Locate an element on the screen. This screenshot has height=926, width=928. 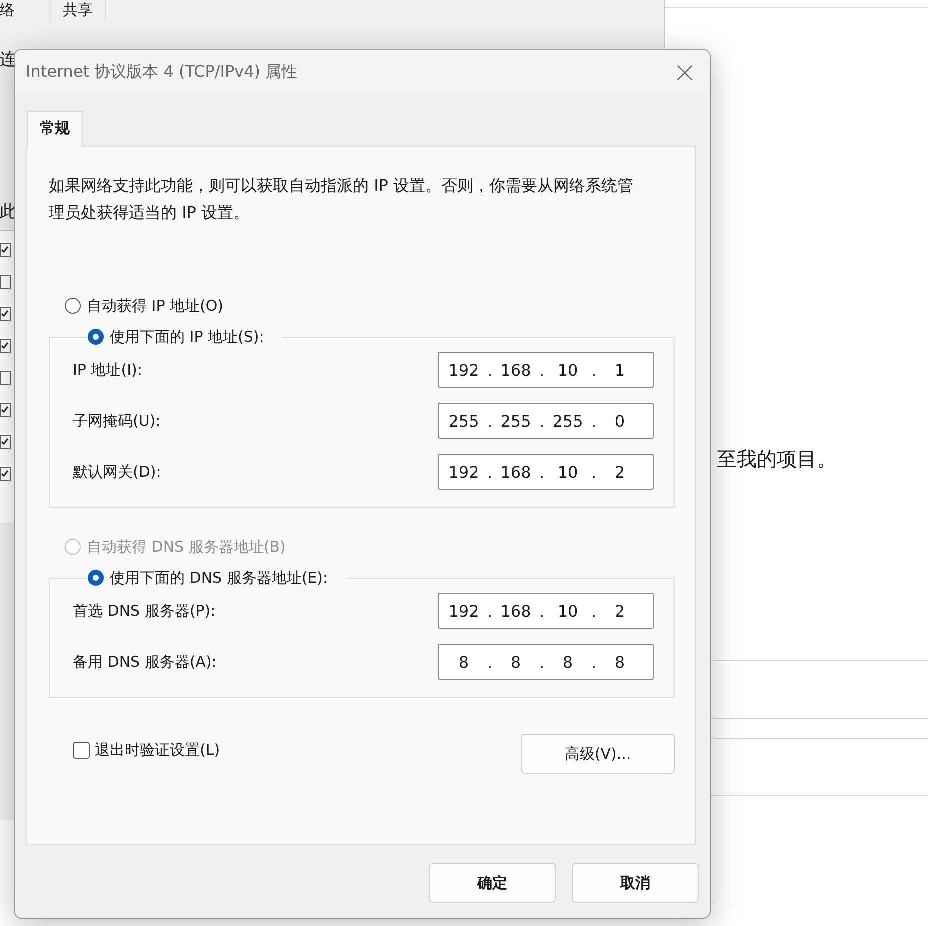
field-label: 默认网关(D): is located at coordinates (117, 472).